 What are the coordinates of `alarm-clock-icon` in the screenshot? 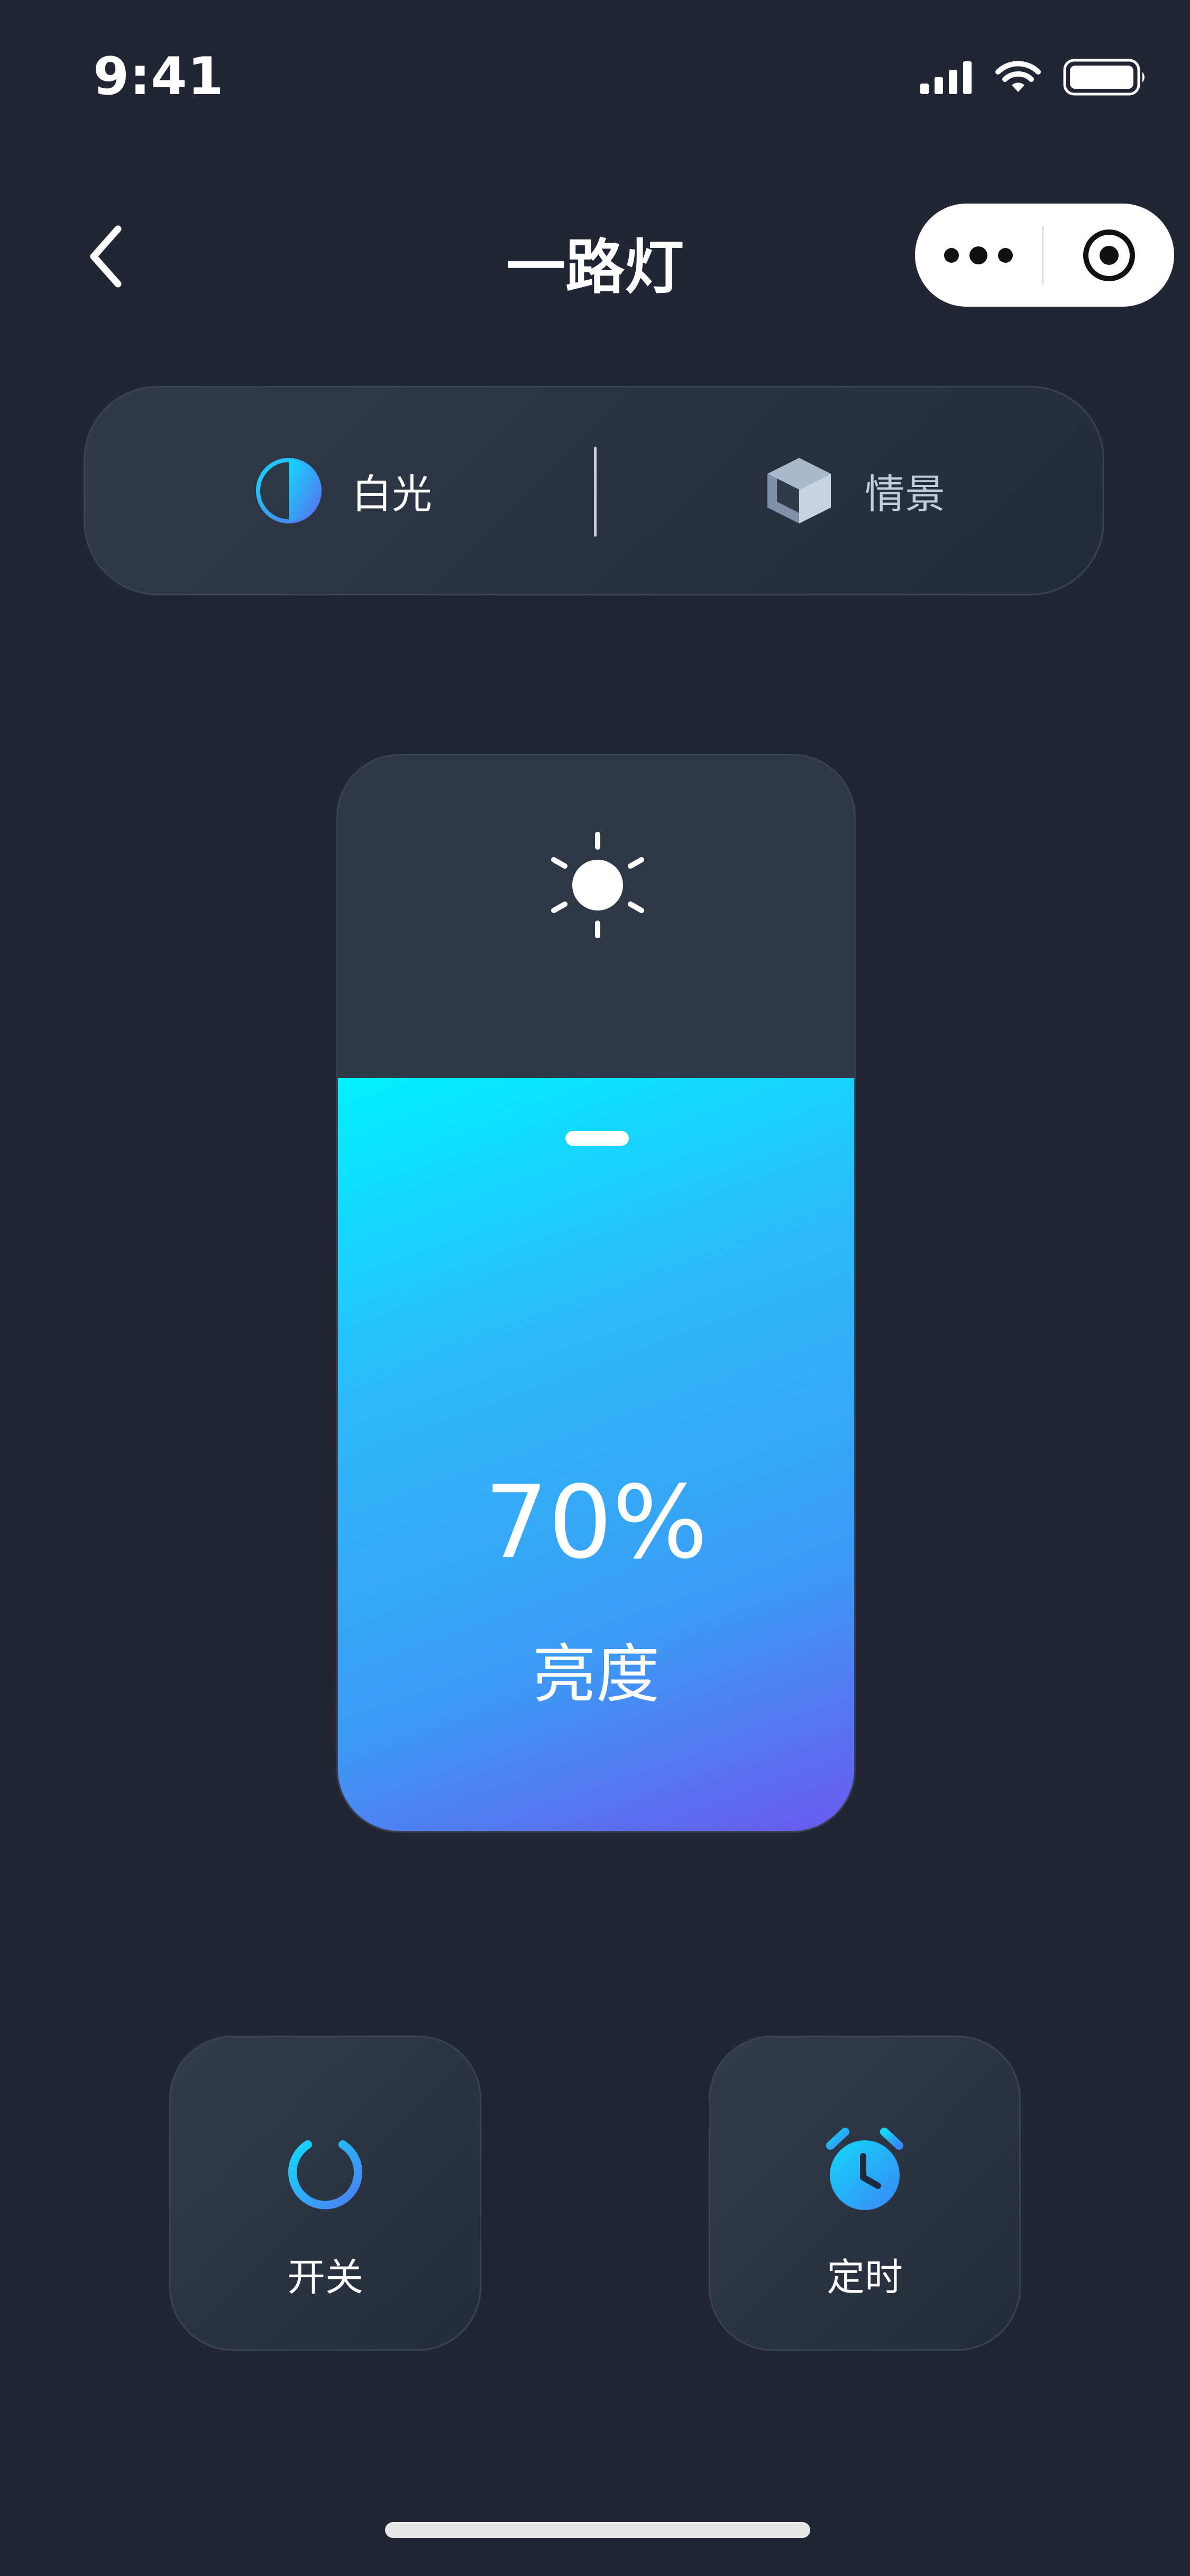 It's located at (864, 2169).